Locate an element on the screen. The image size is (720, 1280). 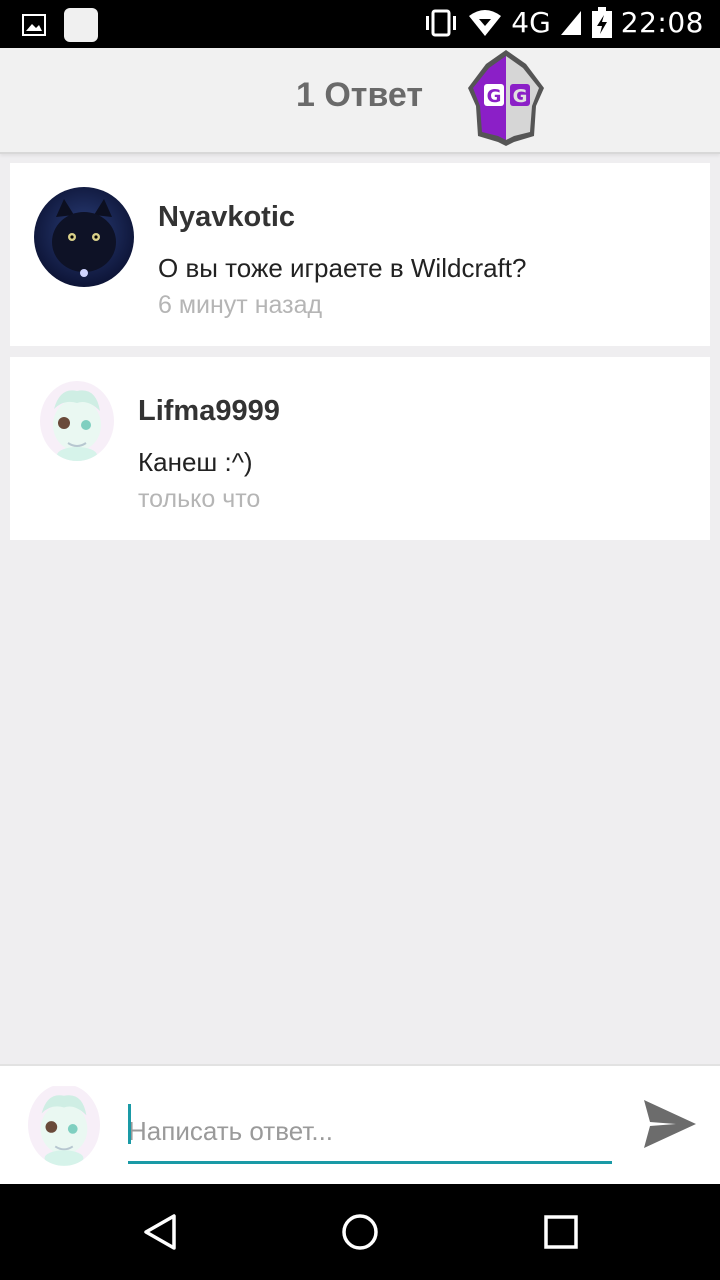
gameguardian-logo: G G is located at coordinates (506, 98).